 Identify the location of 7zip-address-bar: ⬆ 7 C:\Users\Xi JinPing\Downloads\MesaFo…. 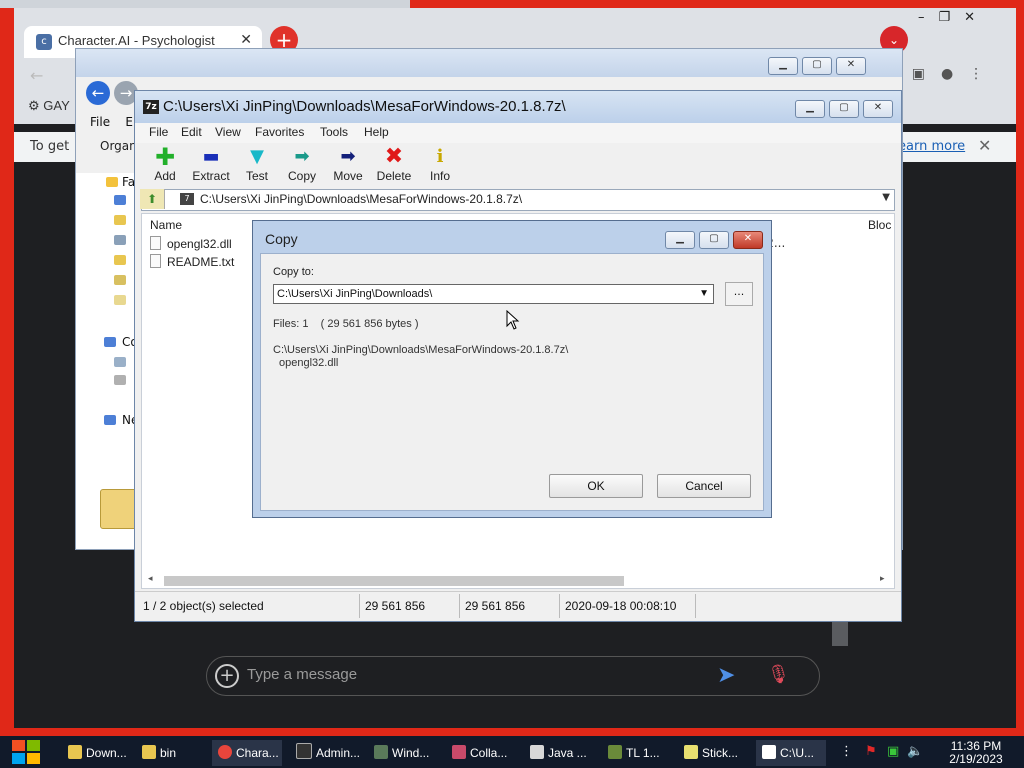
(517, 200).